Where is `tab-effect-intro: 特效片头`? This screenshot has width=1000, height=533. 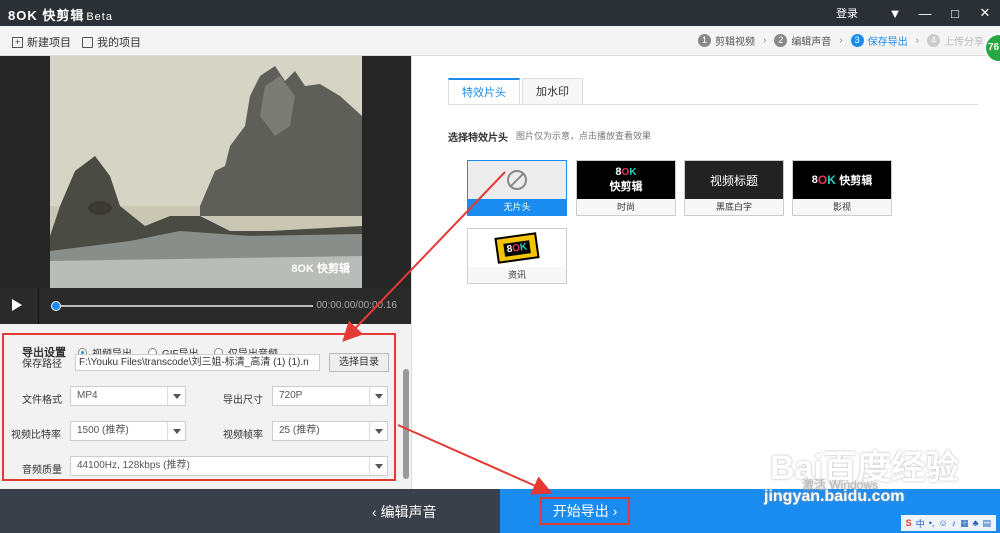 tab-effect-intro: 特效片头 is located at coordinates (484, 91).